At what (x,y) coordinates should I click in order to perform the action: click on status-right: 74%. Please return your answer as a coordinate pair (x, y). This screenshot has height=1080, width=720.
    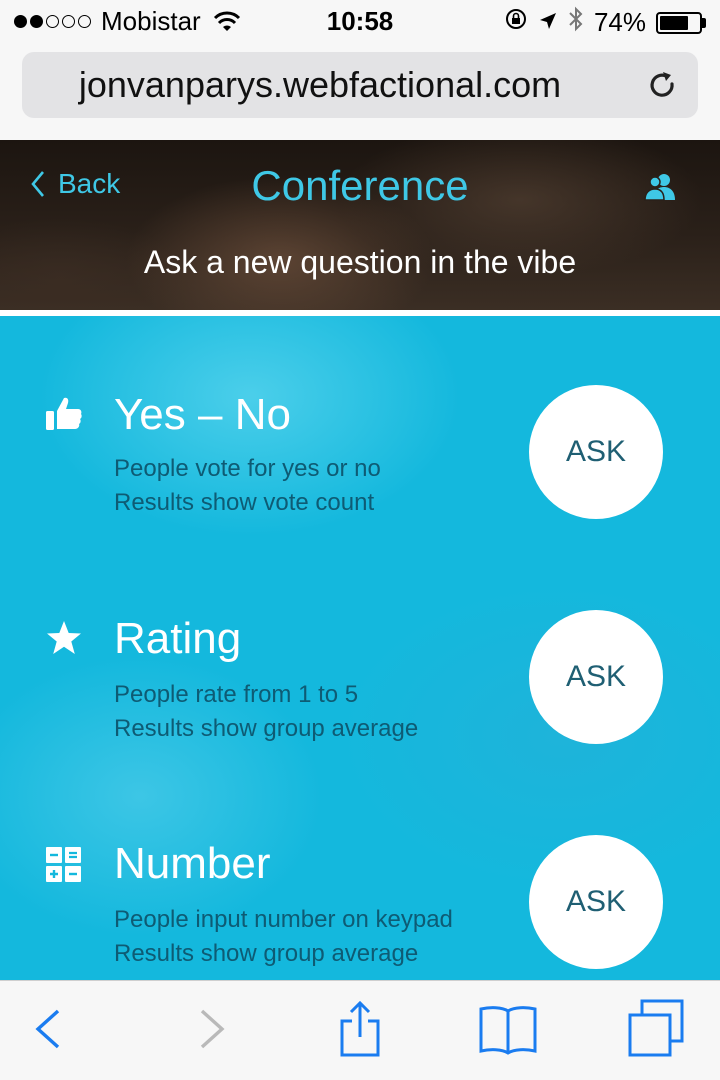
    Looking at the image, I should click on (605, 22).